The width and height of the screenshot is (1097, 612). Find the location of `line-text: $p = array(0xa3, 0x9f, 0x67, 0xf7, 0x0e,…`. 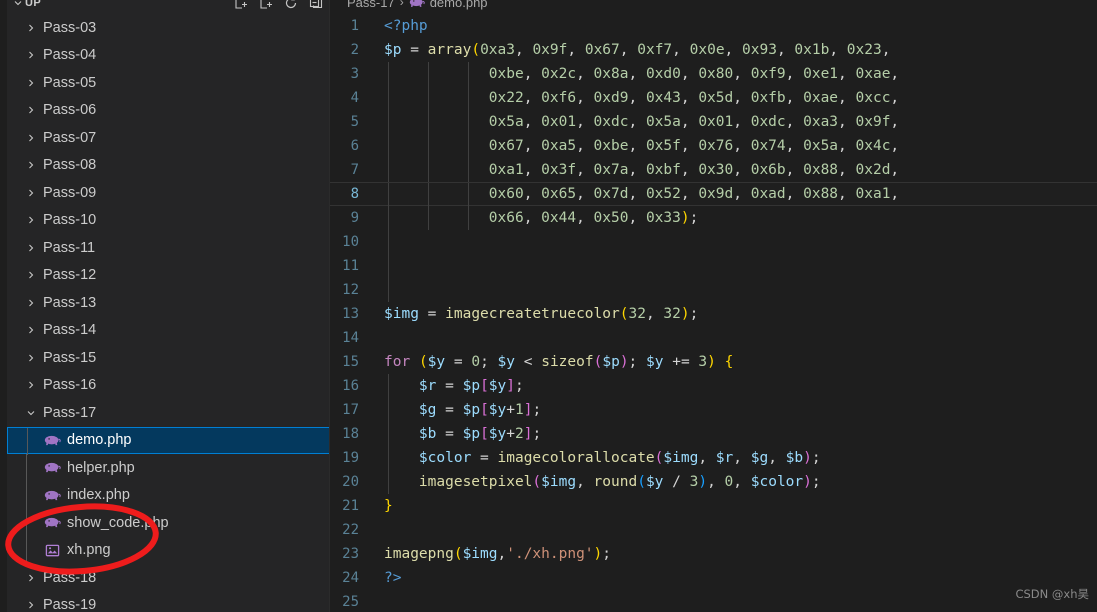

line-text: $p = array(0xa3, 0x9f, 0x67, 0xf7, 0x0e,… is located at coordinates (738, 50).